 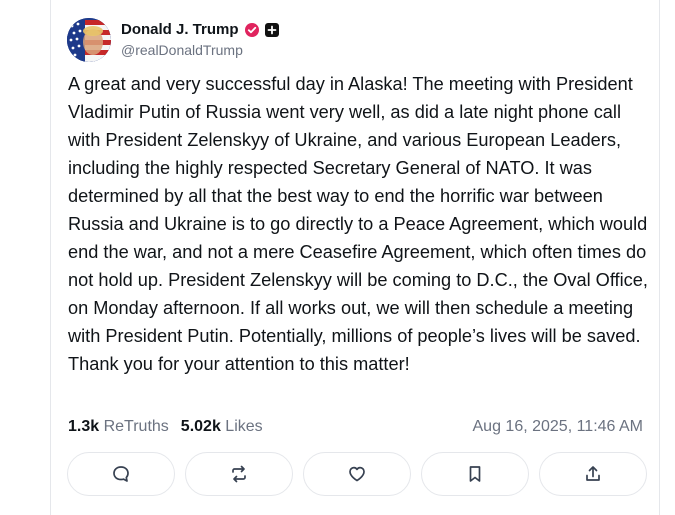 I want to click on verified-badge-icon, so click(x=251, y=30).